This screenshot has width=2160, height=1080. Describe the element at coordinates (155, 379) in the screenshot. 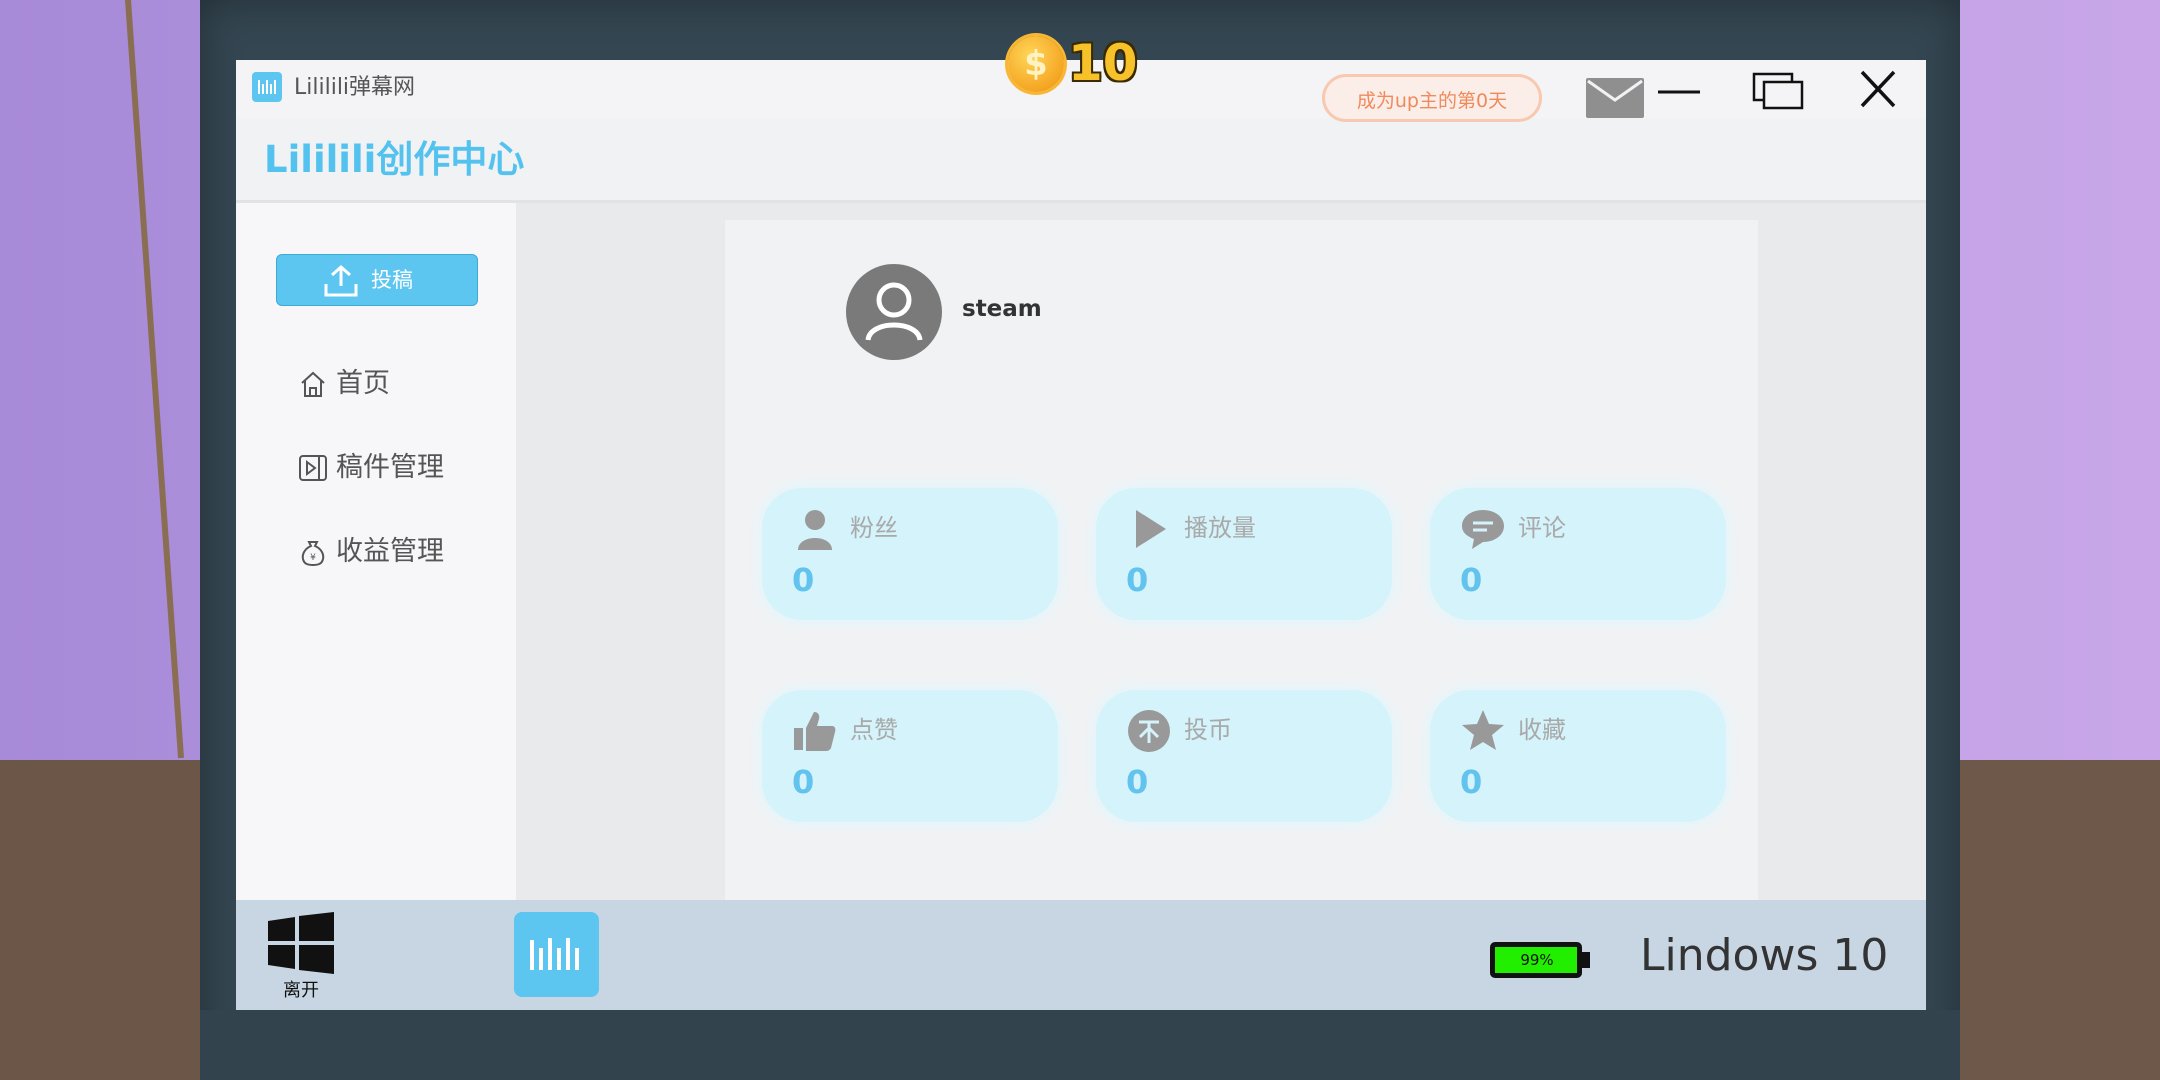

I see `hanging-cable` at that location.